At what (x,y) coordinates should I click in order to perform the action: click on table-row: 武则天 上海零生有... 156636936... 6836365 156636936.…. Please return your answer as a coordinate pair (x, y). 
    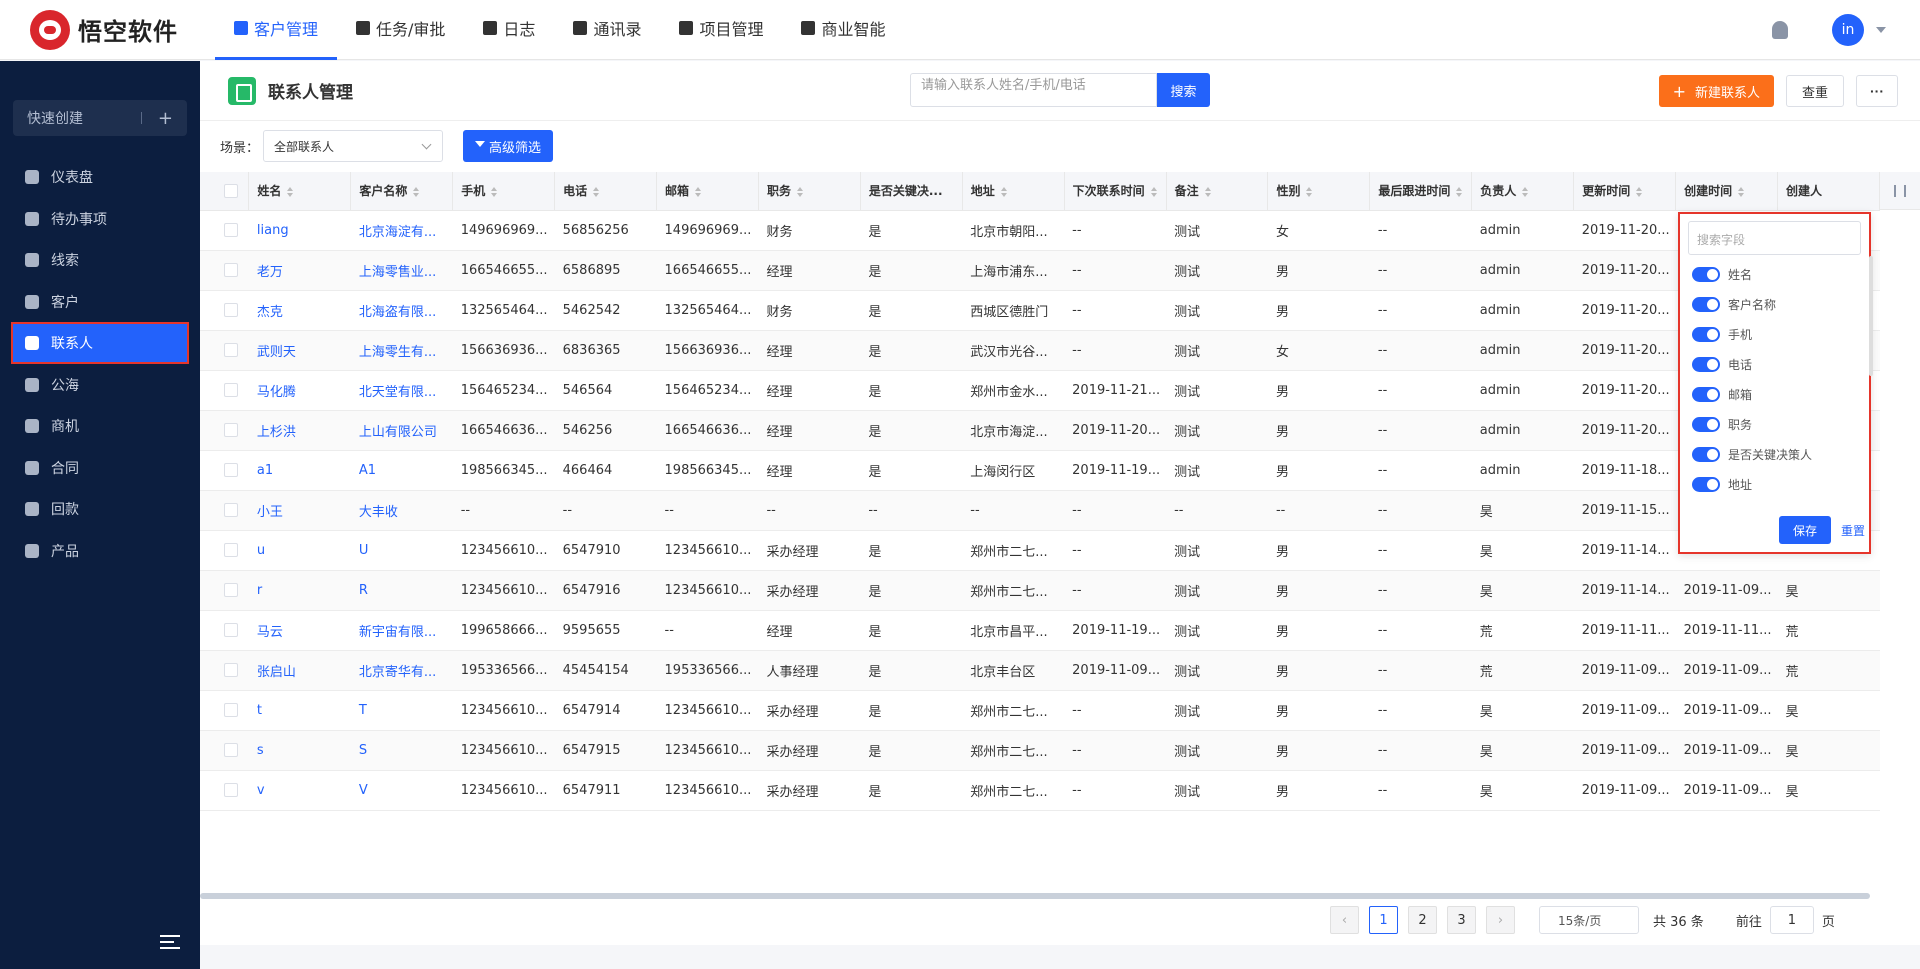
    Looking at the image, I should click on (1040, 350).